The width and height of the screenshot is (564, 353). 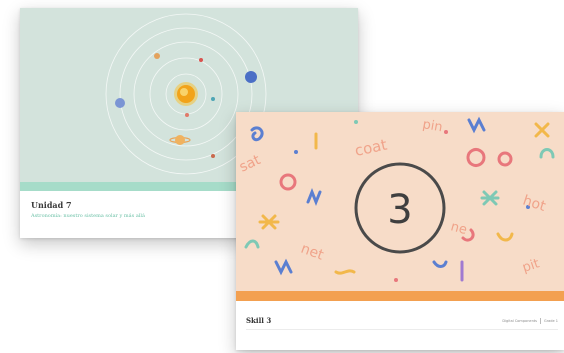 I want to click on skill-meta-component: Digital Components, so click(x=519, y=321).